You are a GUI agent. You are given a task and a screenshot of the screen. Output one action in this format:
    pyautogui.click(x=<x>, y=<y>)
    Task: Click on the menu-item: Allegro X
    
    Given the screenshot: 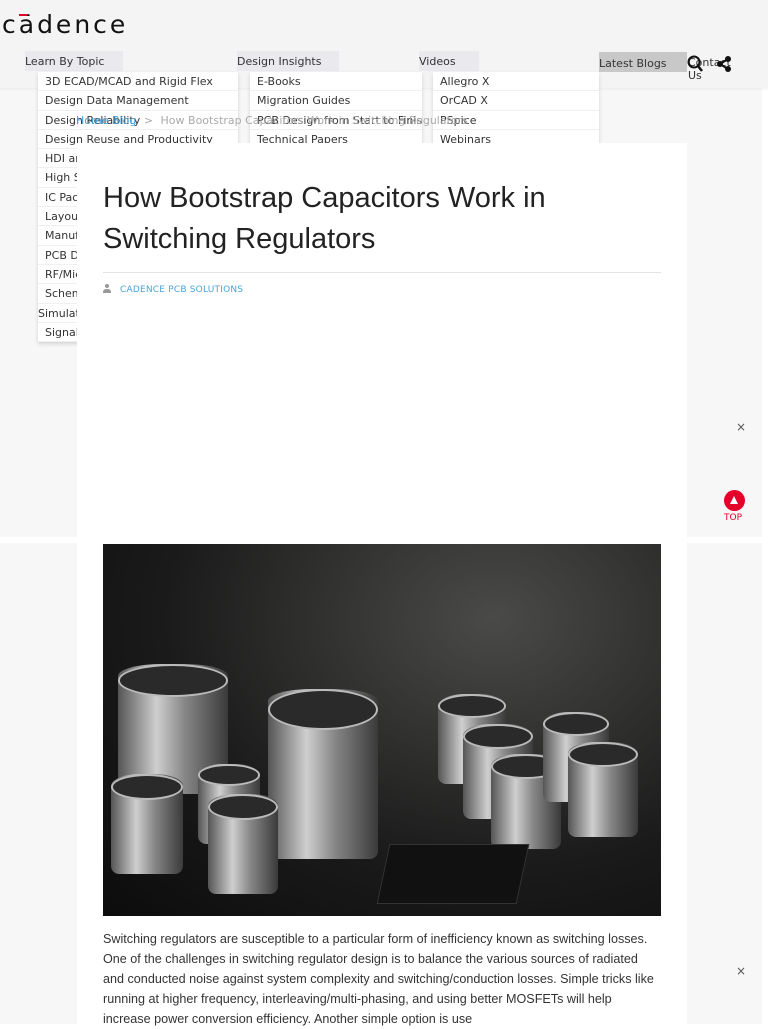 What is the action you would take?
    pyautogui.click(x=516, y=82)
    